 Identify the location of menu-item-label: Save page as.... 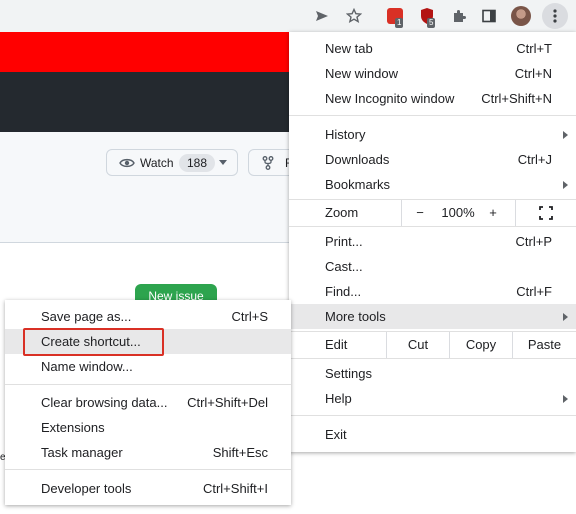
(86, 316).